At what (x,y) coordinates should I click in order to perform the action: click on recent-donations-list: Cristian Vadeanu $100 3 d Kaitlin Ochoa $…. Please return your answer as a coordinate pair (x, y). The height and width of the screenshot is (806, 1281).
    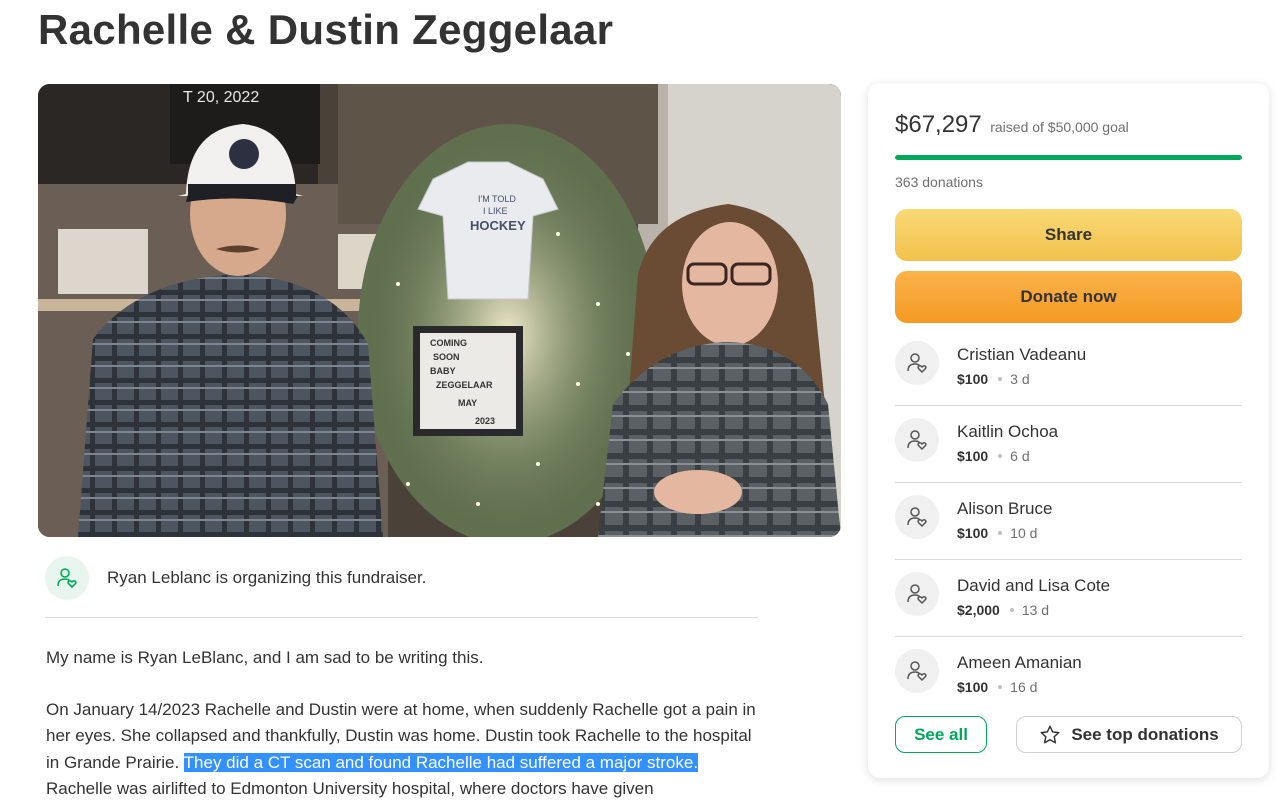
    Looking at the image, I should click on (1068, 521).